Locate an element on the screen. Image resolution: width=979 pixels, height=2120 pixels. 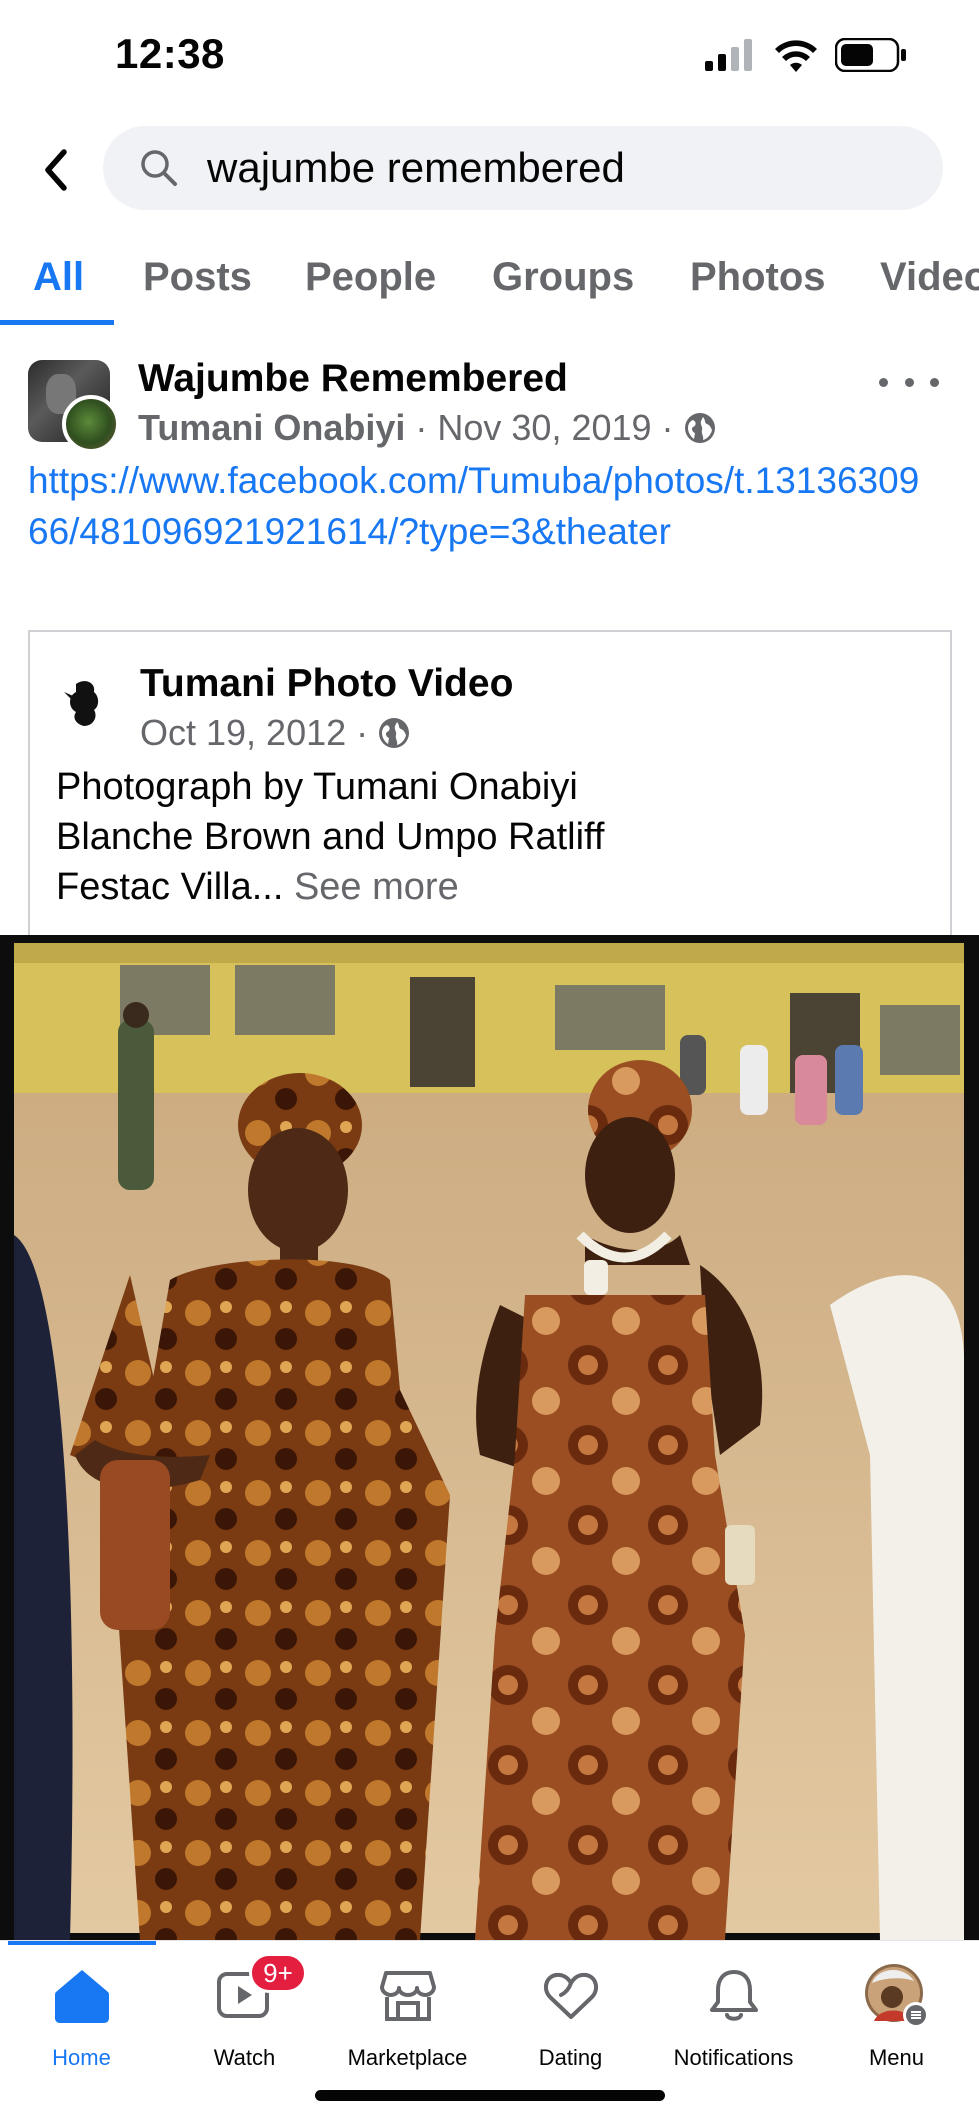
tab-photos: Photos is located at coordinates (758, 277).